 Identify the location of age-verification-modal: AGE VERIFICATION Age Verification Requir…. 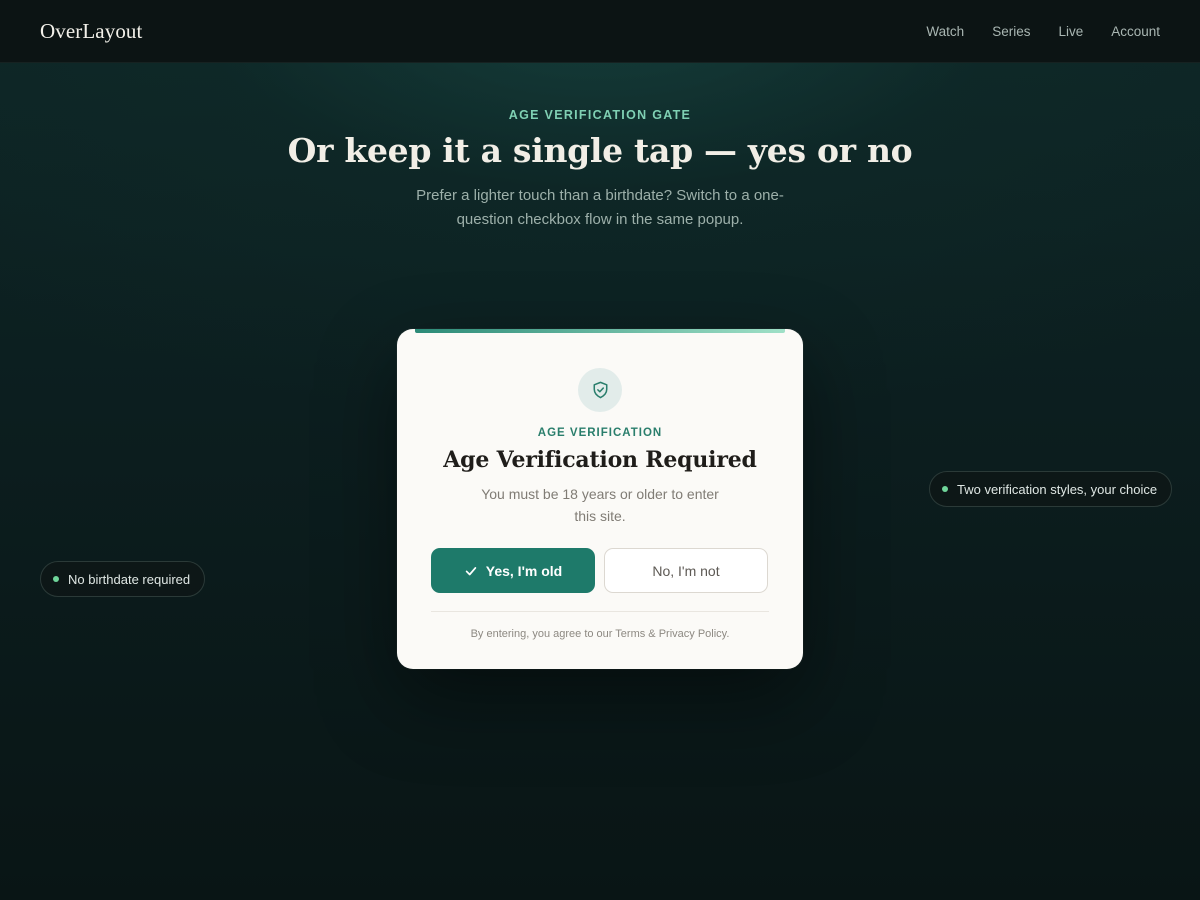
(600, 499).